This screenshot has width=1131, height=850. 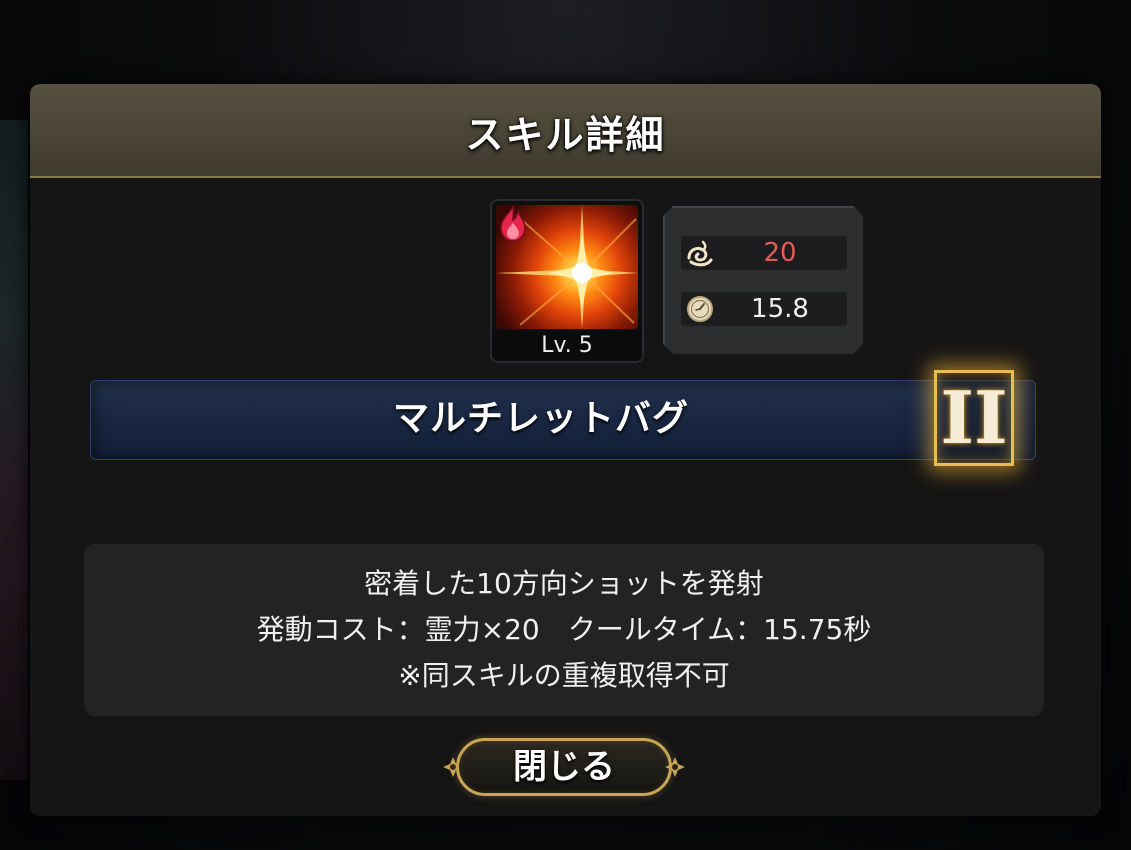 I want to click on spirit-swirl-icon, so click(x=700, y=253).